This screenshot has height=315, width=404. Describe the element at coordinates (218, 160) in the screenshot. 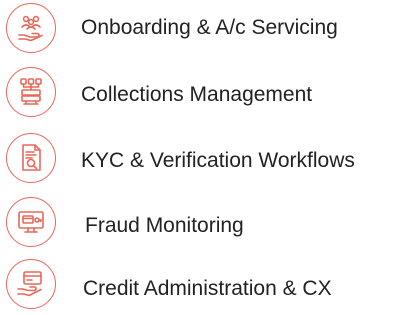

I see `item-label: KYC & Verification Workflows` at that location.